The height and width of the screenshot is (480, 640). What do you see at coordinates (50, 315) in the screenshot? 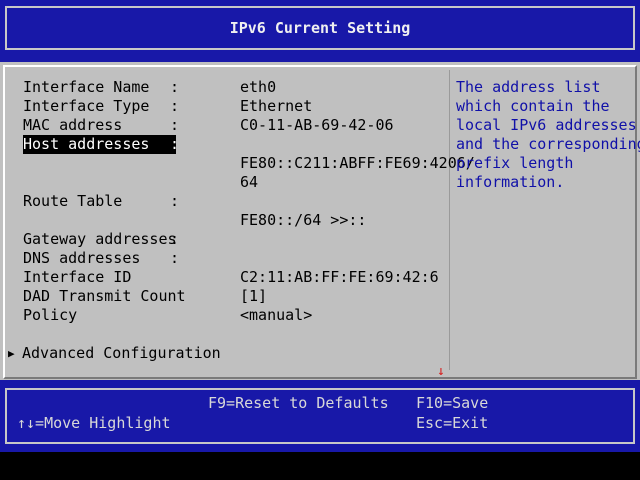
I see `policy-label: Policy` at bounding box center [50, 315].